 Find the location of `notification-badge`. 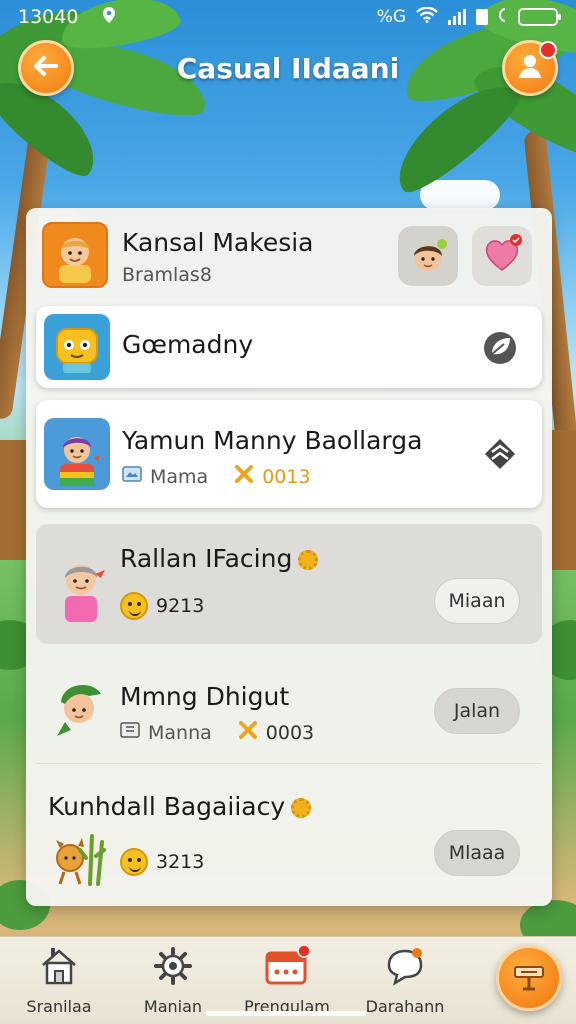

notification-badge is located at coordinates (548, 50).